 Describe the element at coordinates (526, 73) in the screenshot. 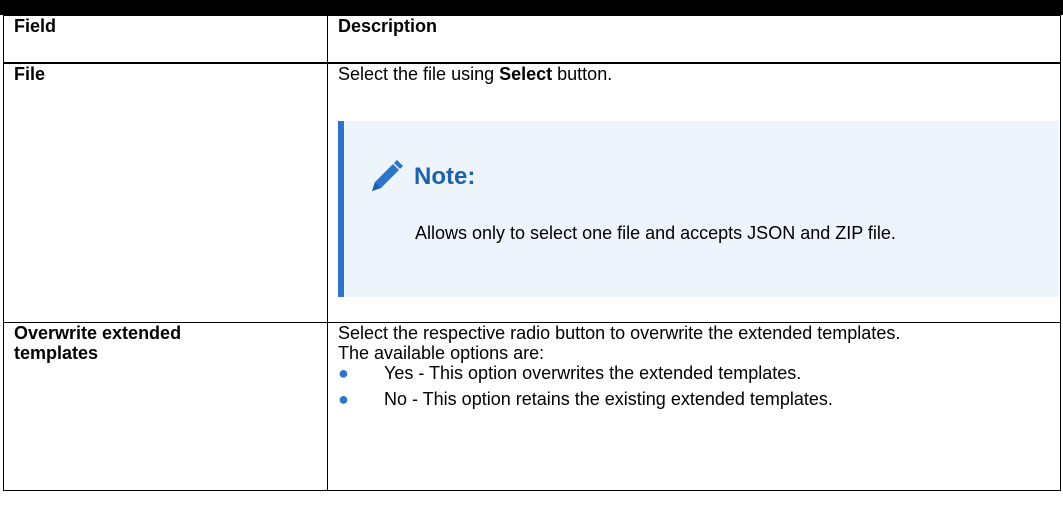

I see `select-keyword: Select` at that location.